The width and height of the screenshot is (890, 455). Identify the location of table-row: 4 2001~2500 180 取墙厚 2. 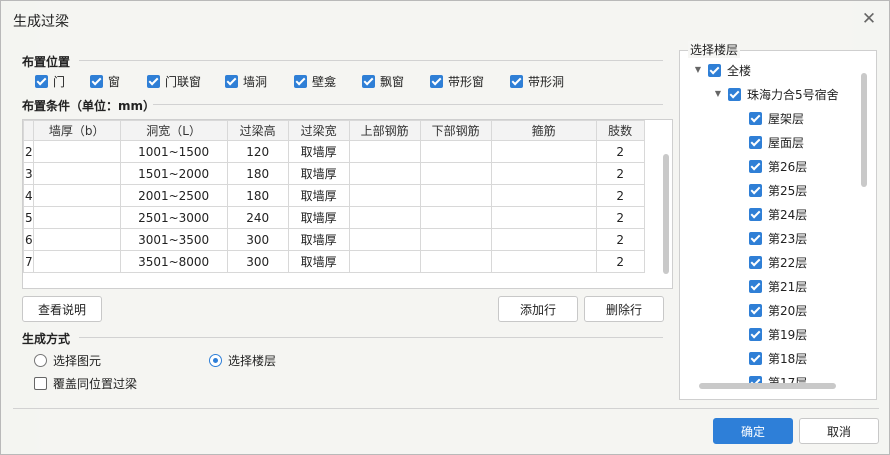
(334, 195).